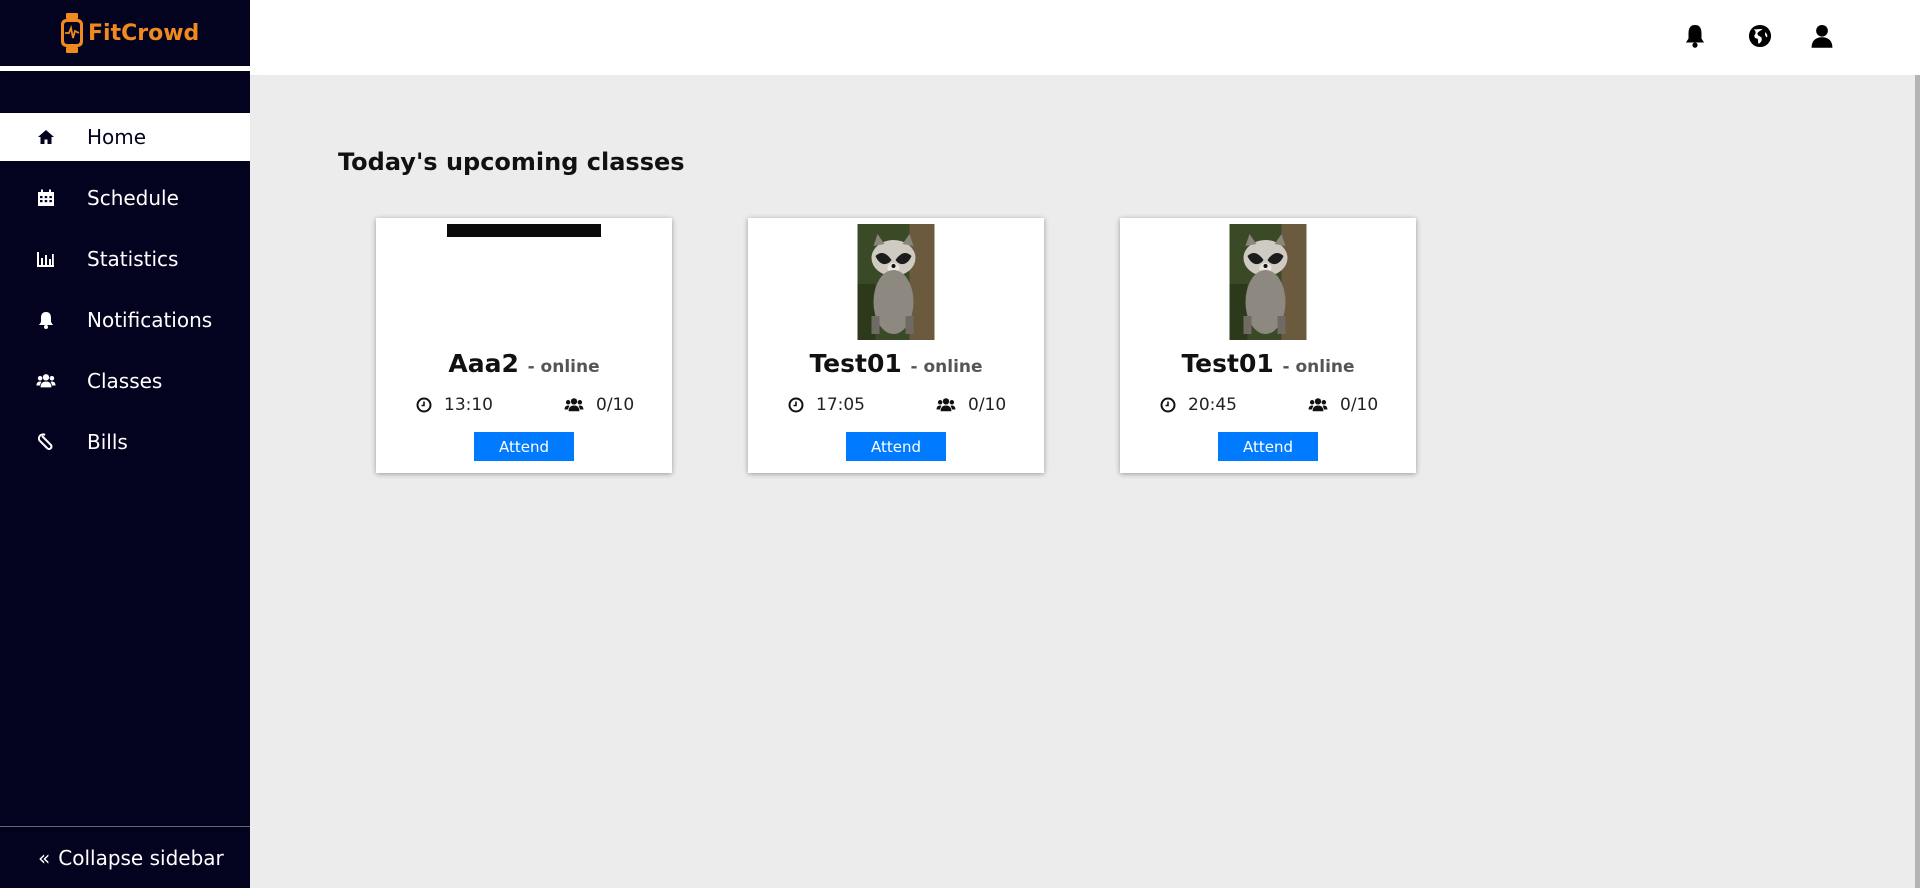 Image resolution: width=1920 pixels, height=888 pixels. I want to click on sidebar-item-bills: Bills, so click(125, 442).